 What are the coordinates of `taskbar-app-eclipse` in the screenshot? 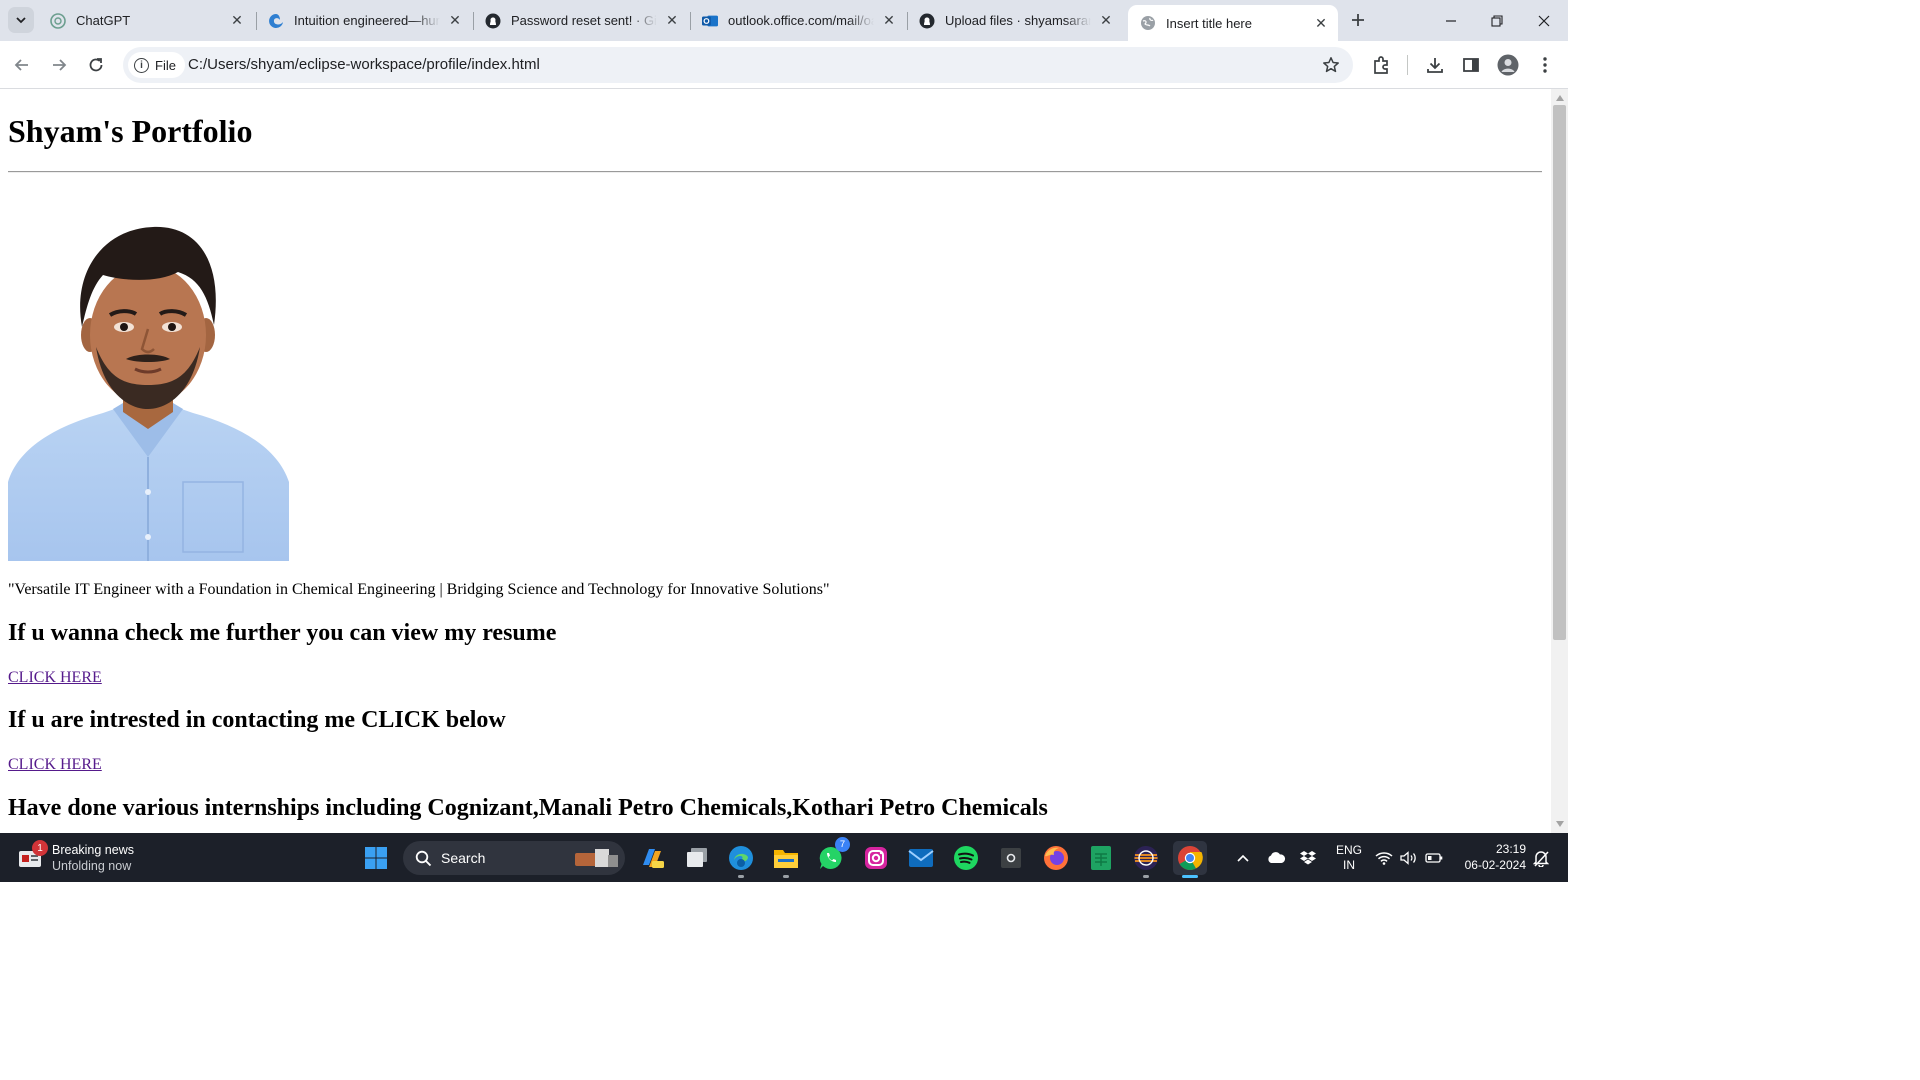 It's located at (1146, 859).